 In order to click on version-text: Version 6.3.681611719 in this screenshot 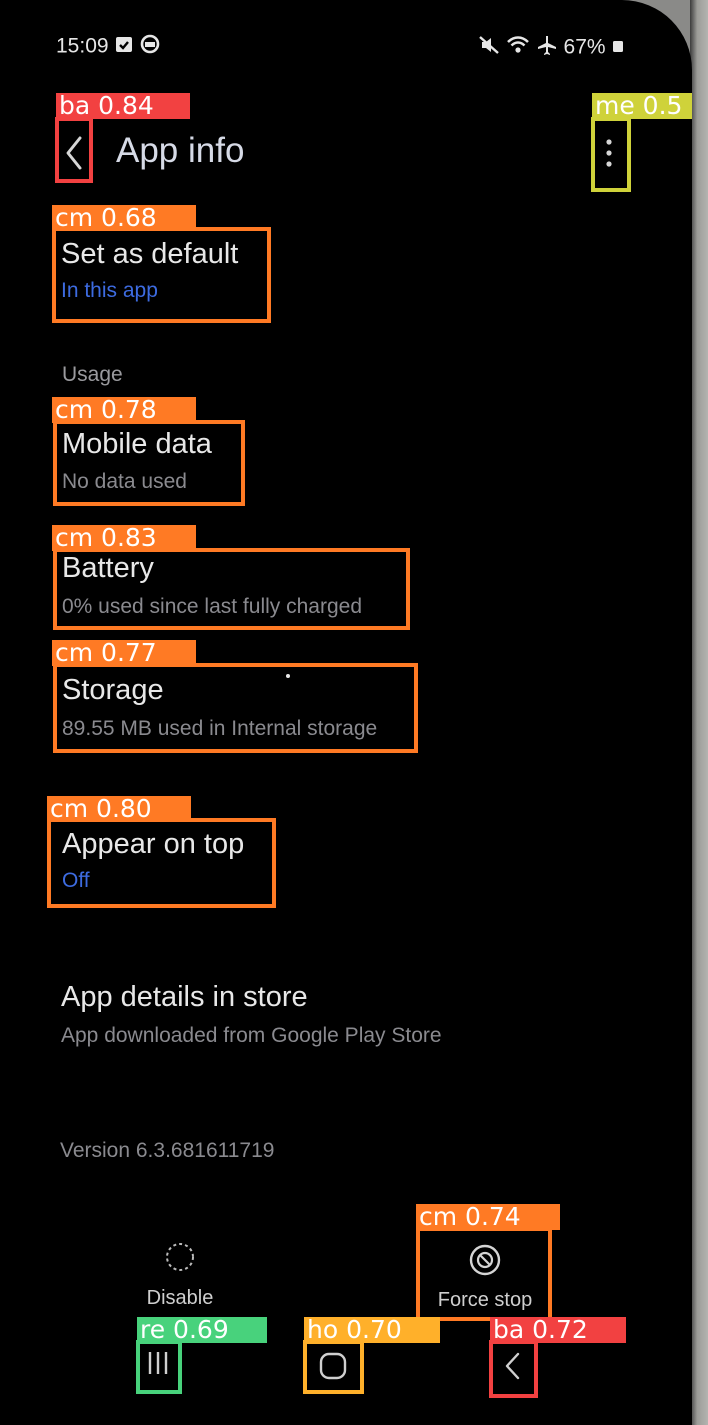, I will do `click(167, 1150)`.